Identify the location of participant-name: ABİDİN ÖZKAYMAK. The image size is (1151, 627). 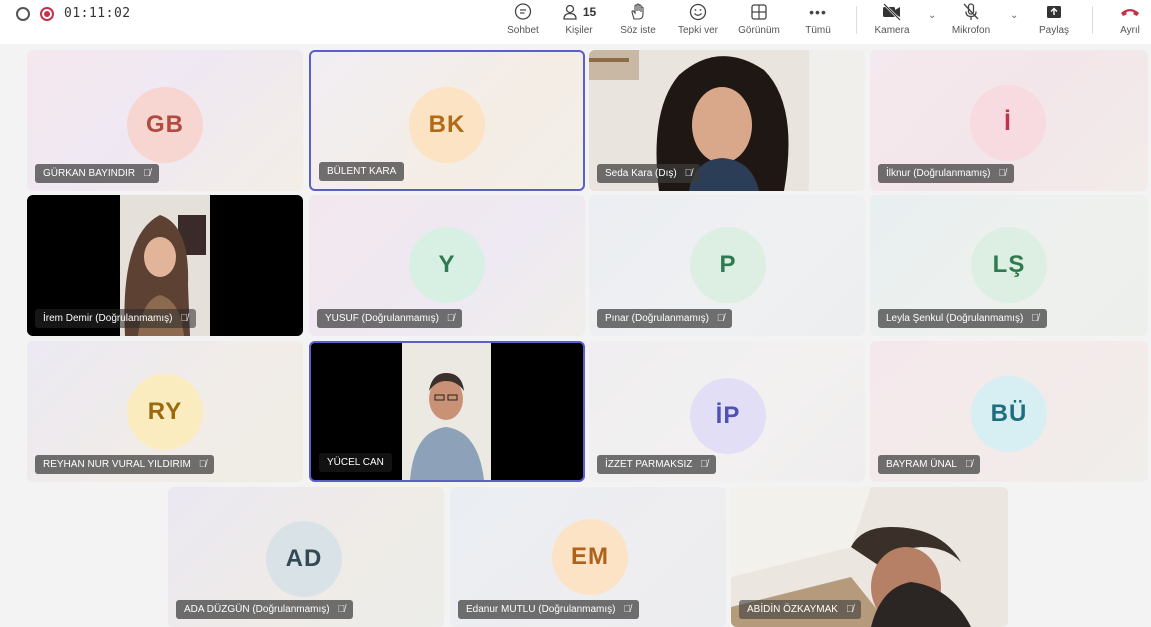
(792, 609).